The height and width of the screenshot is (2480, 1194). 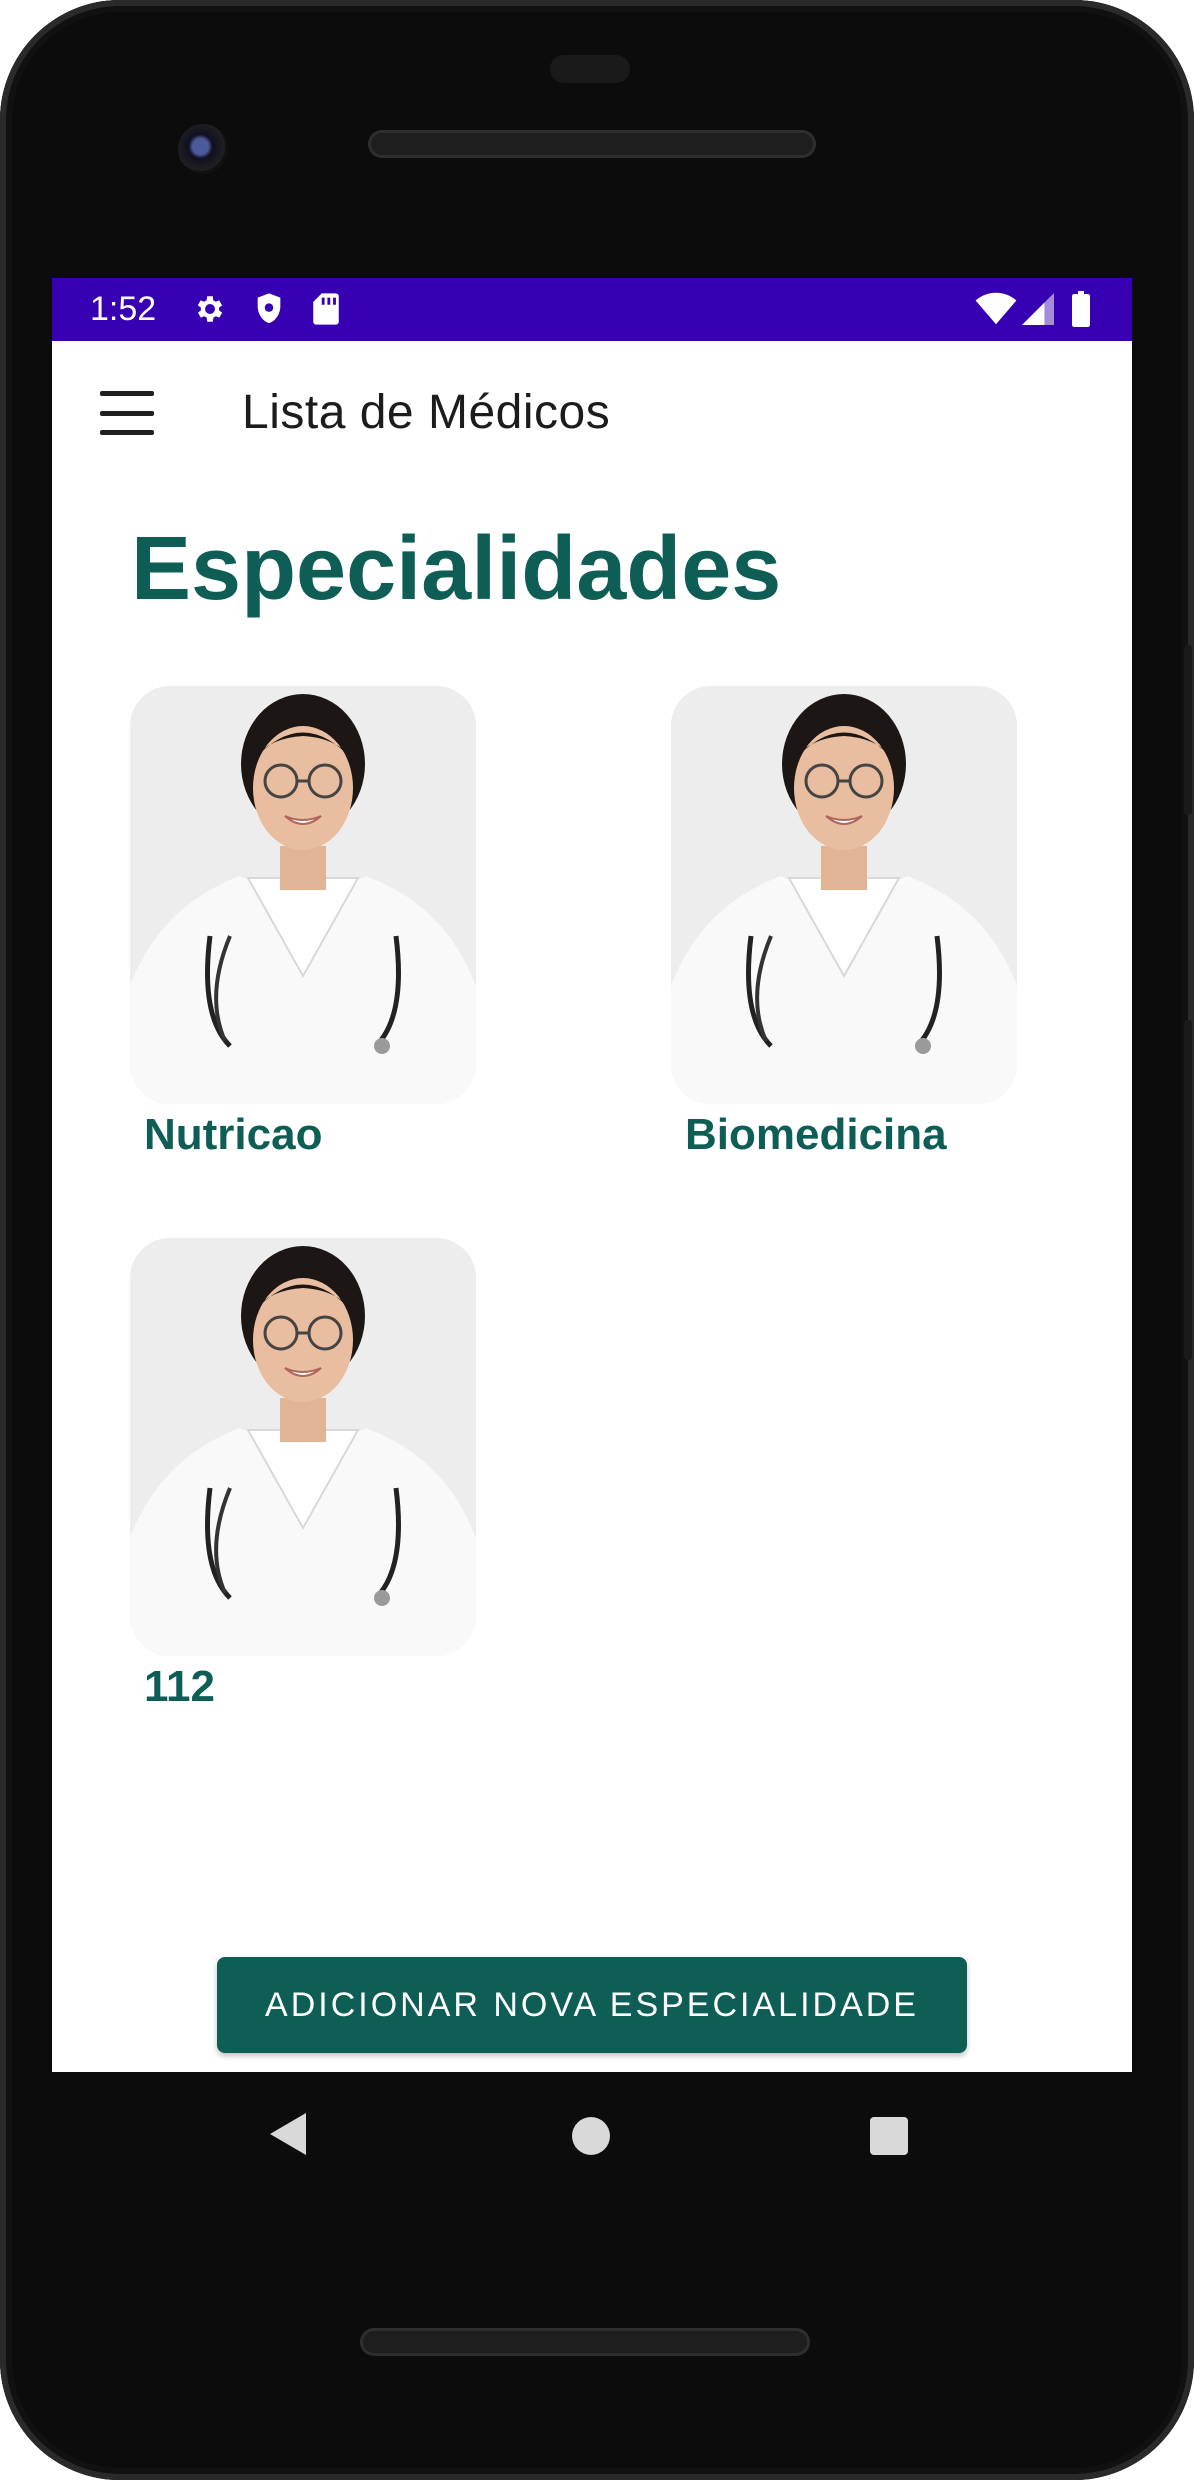 I want to click on page-heading: Especialidades, so click(x=456, y=569).